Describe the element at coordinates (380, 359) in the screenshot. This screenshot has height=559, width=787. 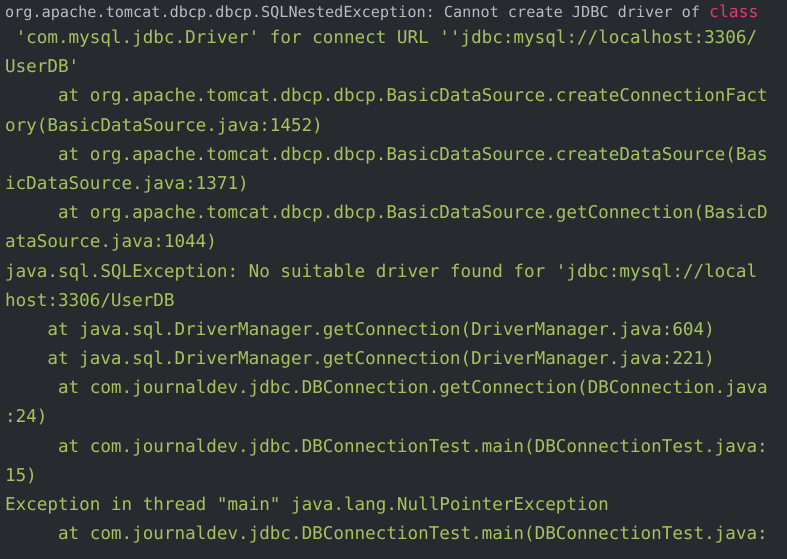
I see `log-line: at java.sql.DriverManager.getConnection(DriverManager.java:221)` at that location.